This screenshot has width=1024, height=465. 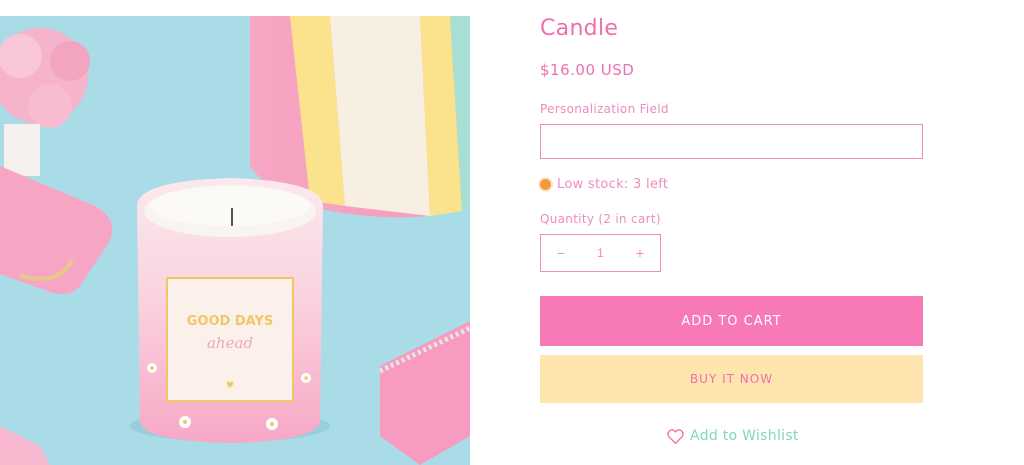 What do you see at coordinates (587, 70) in the screenshot?
I see `product-price: $16.00 USD` at bounding box center [587, 70].